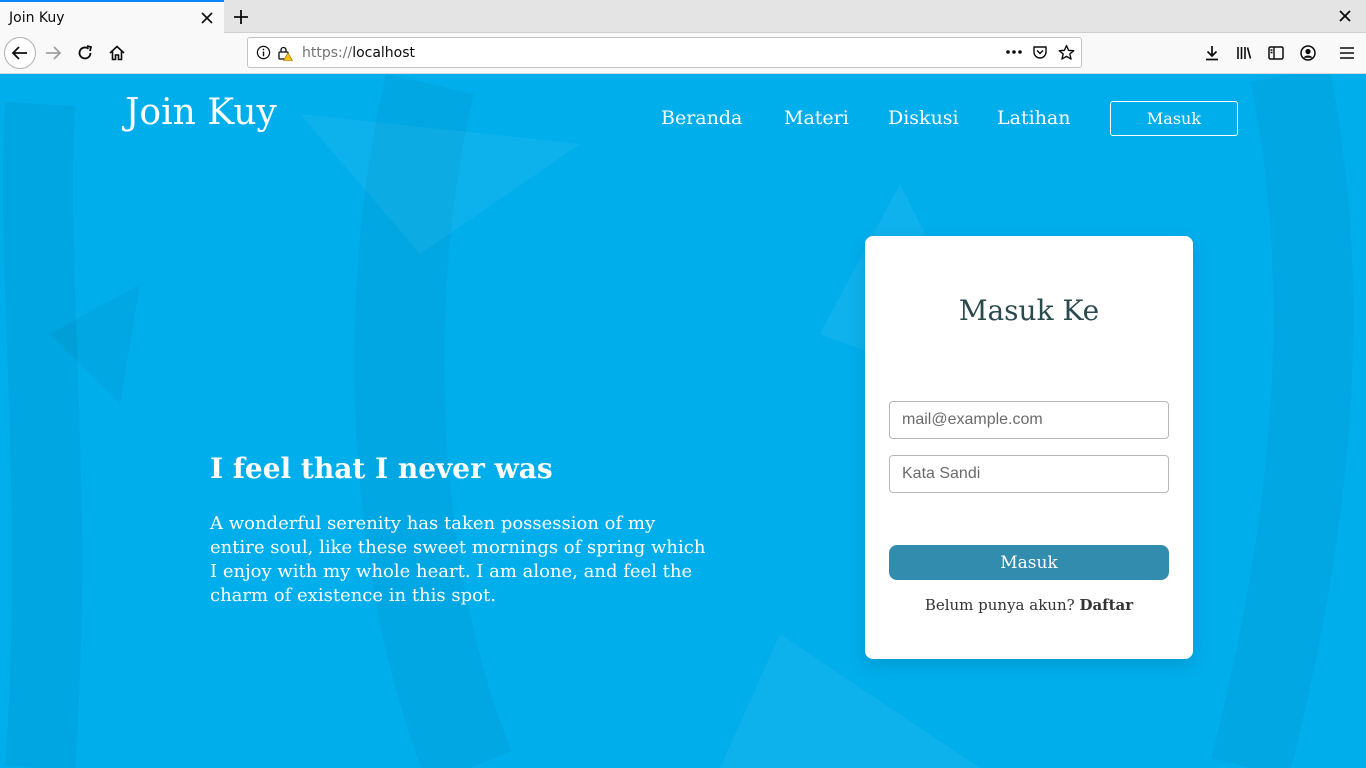 This screenshot has height=768, width=1366. Describe the element at coordinates (701, 118) in the screenshot. I see `nav-link-beranda: Beranda` at that location.